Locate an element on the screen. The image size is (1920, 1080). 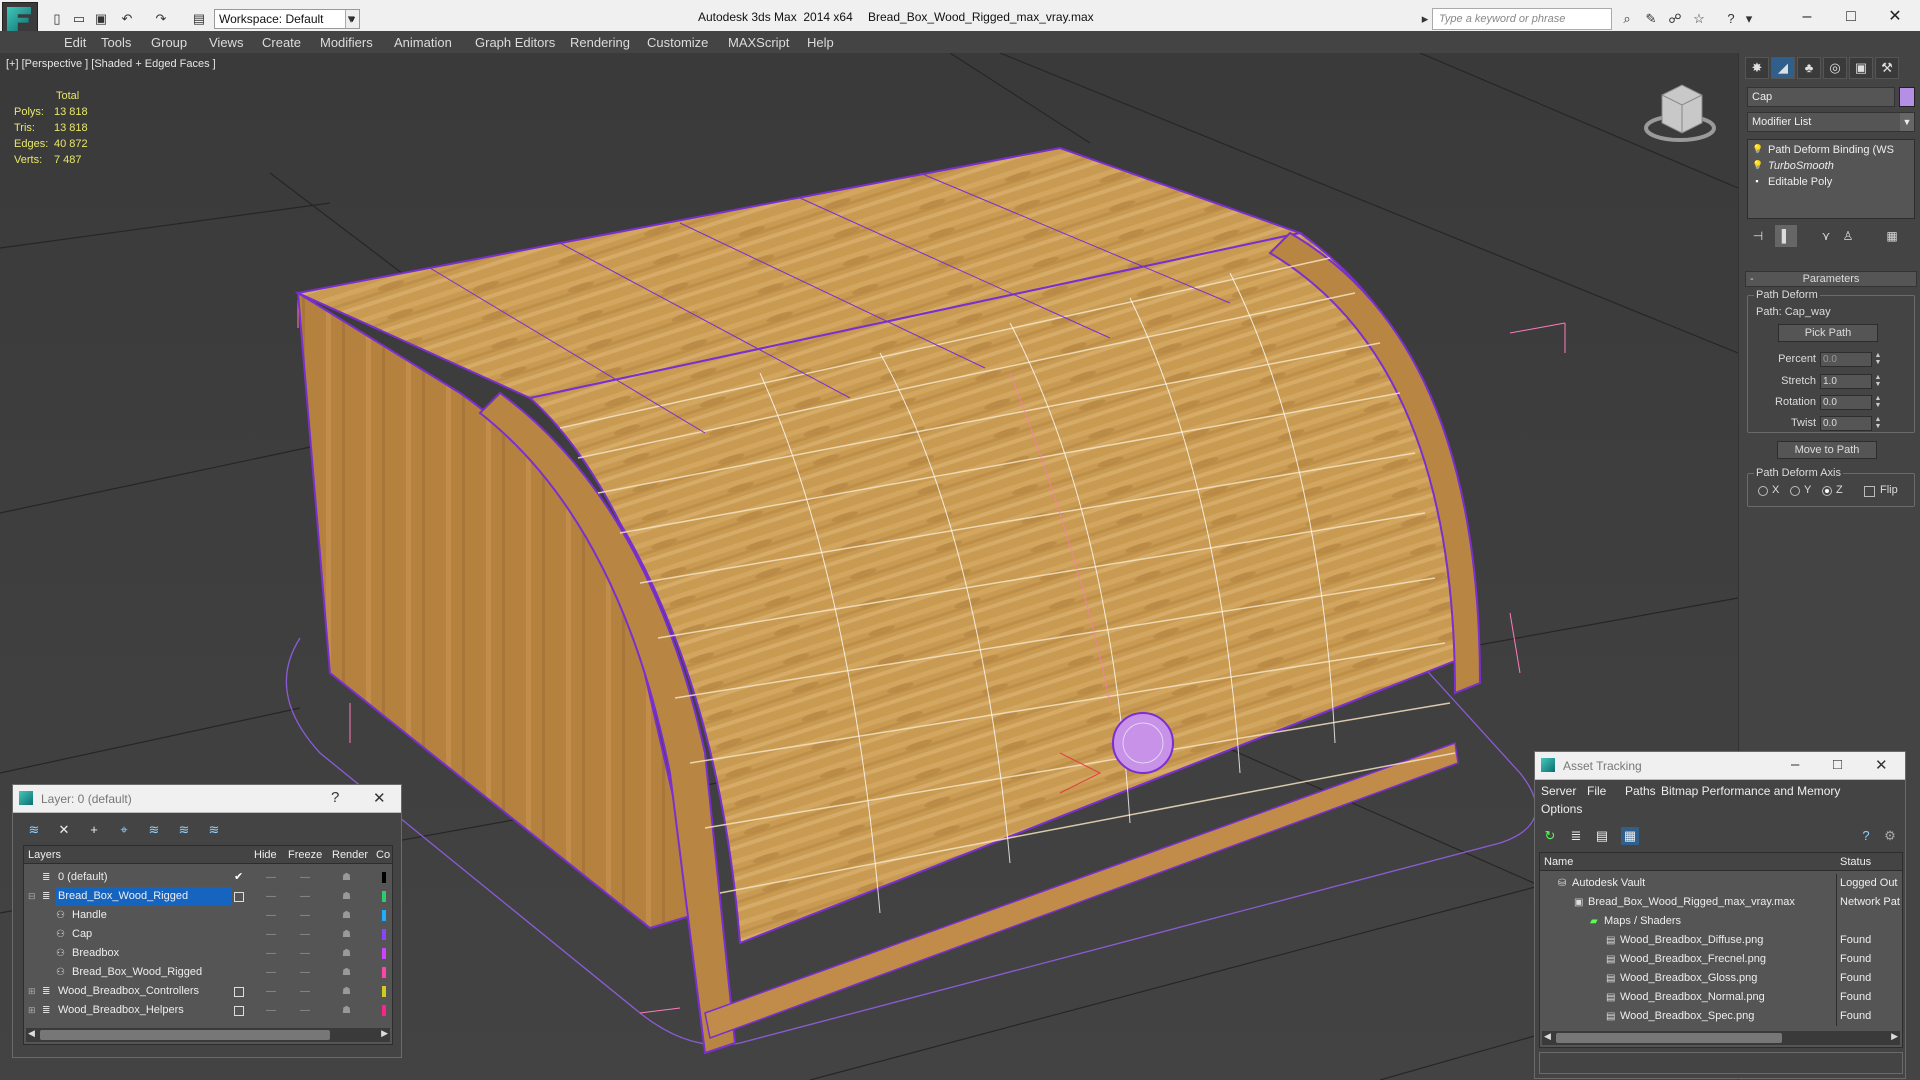
col-layers: Layers is located at coordinates (44, 855).